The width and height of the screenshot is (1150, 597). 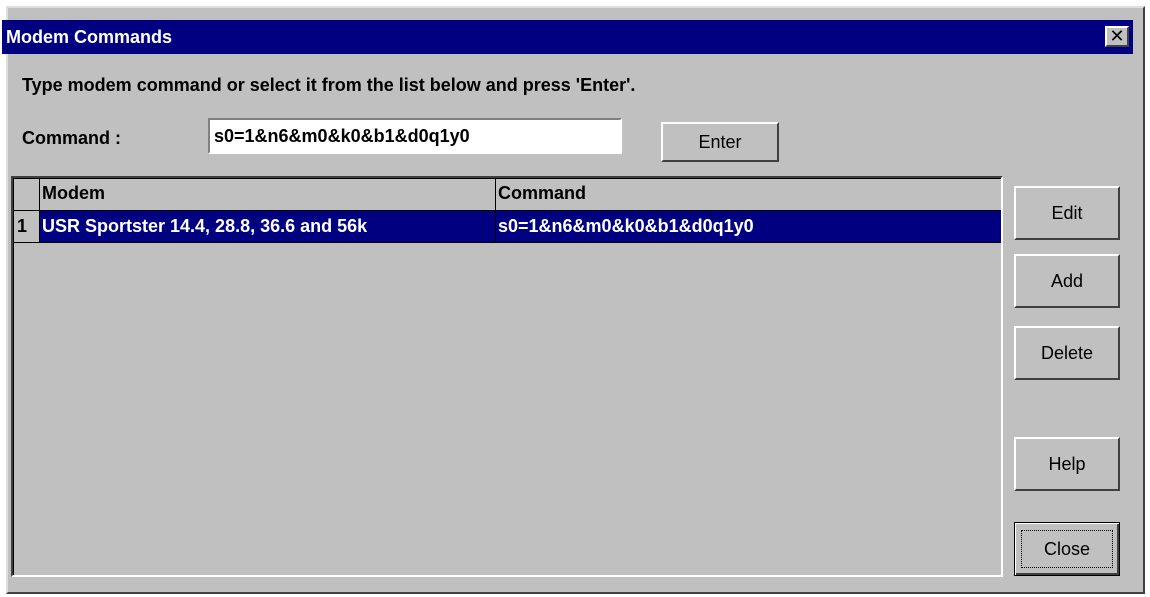 What do you see at coordinates (567, 37) in the screenshot?
I see `title-bar: Modem Commands ✕` at bounding box center [567, 37].